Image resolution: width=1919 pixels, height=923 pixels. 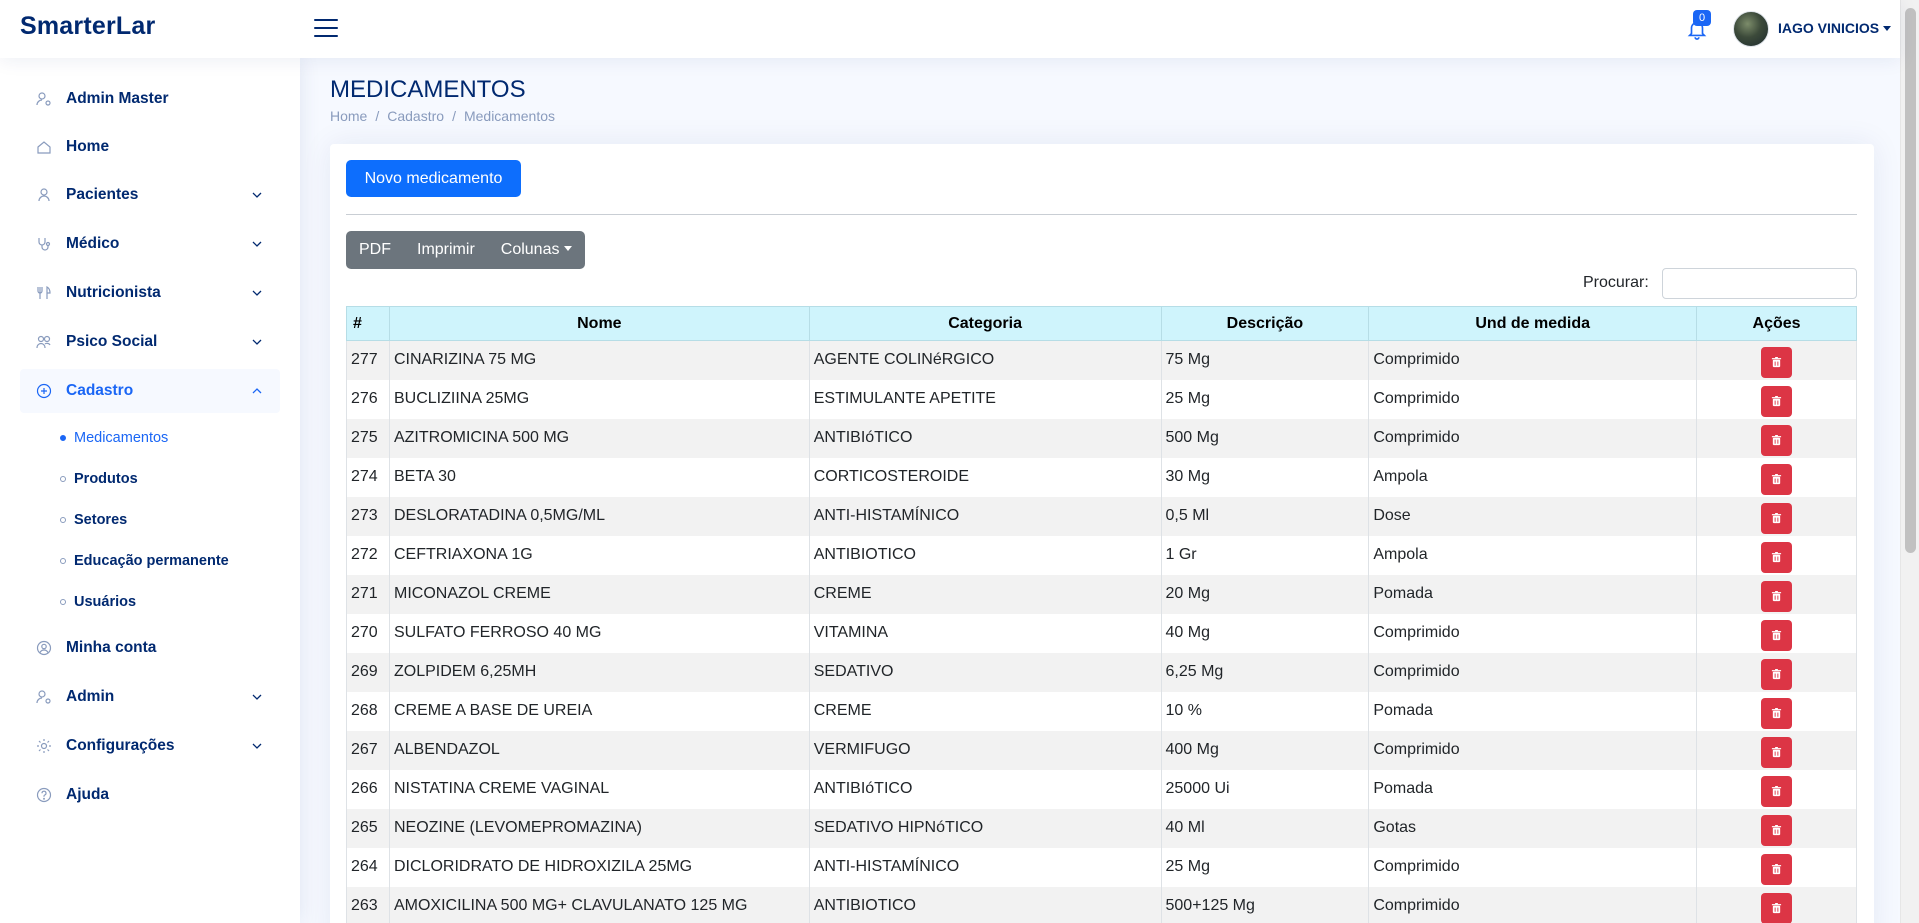 I want to click on breadcrumb-cadastro: Cadastro, so click(x=415, y=116).